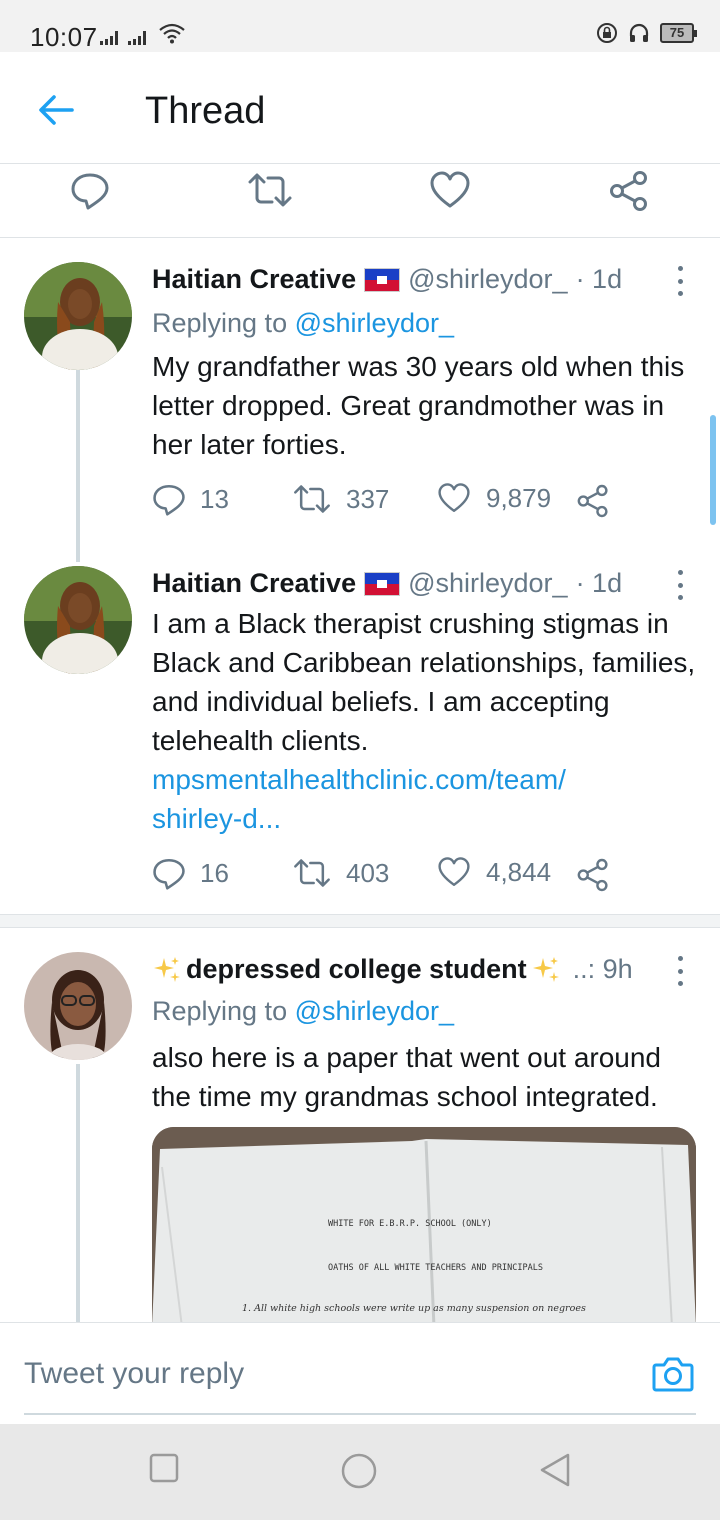  What do you see at coordinates (410, 1224) in the screenshot?
I see `media-text-1: WHITE FOR E.B.R.P. SCHOOL (ONLY)` at bounding box center [410, 1224].